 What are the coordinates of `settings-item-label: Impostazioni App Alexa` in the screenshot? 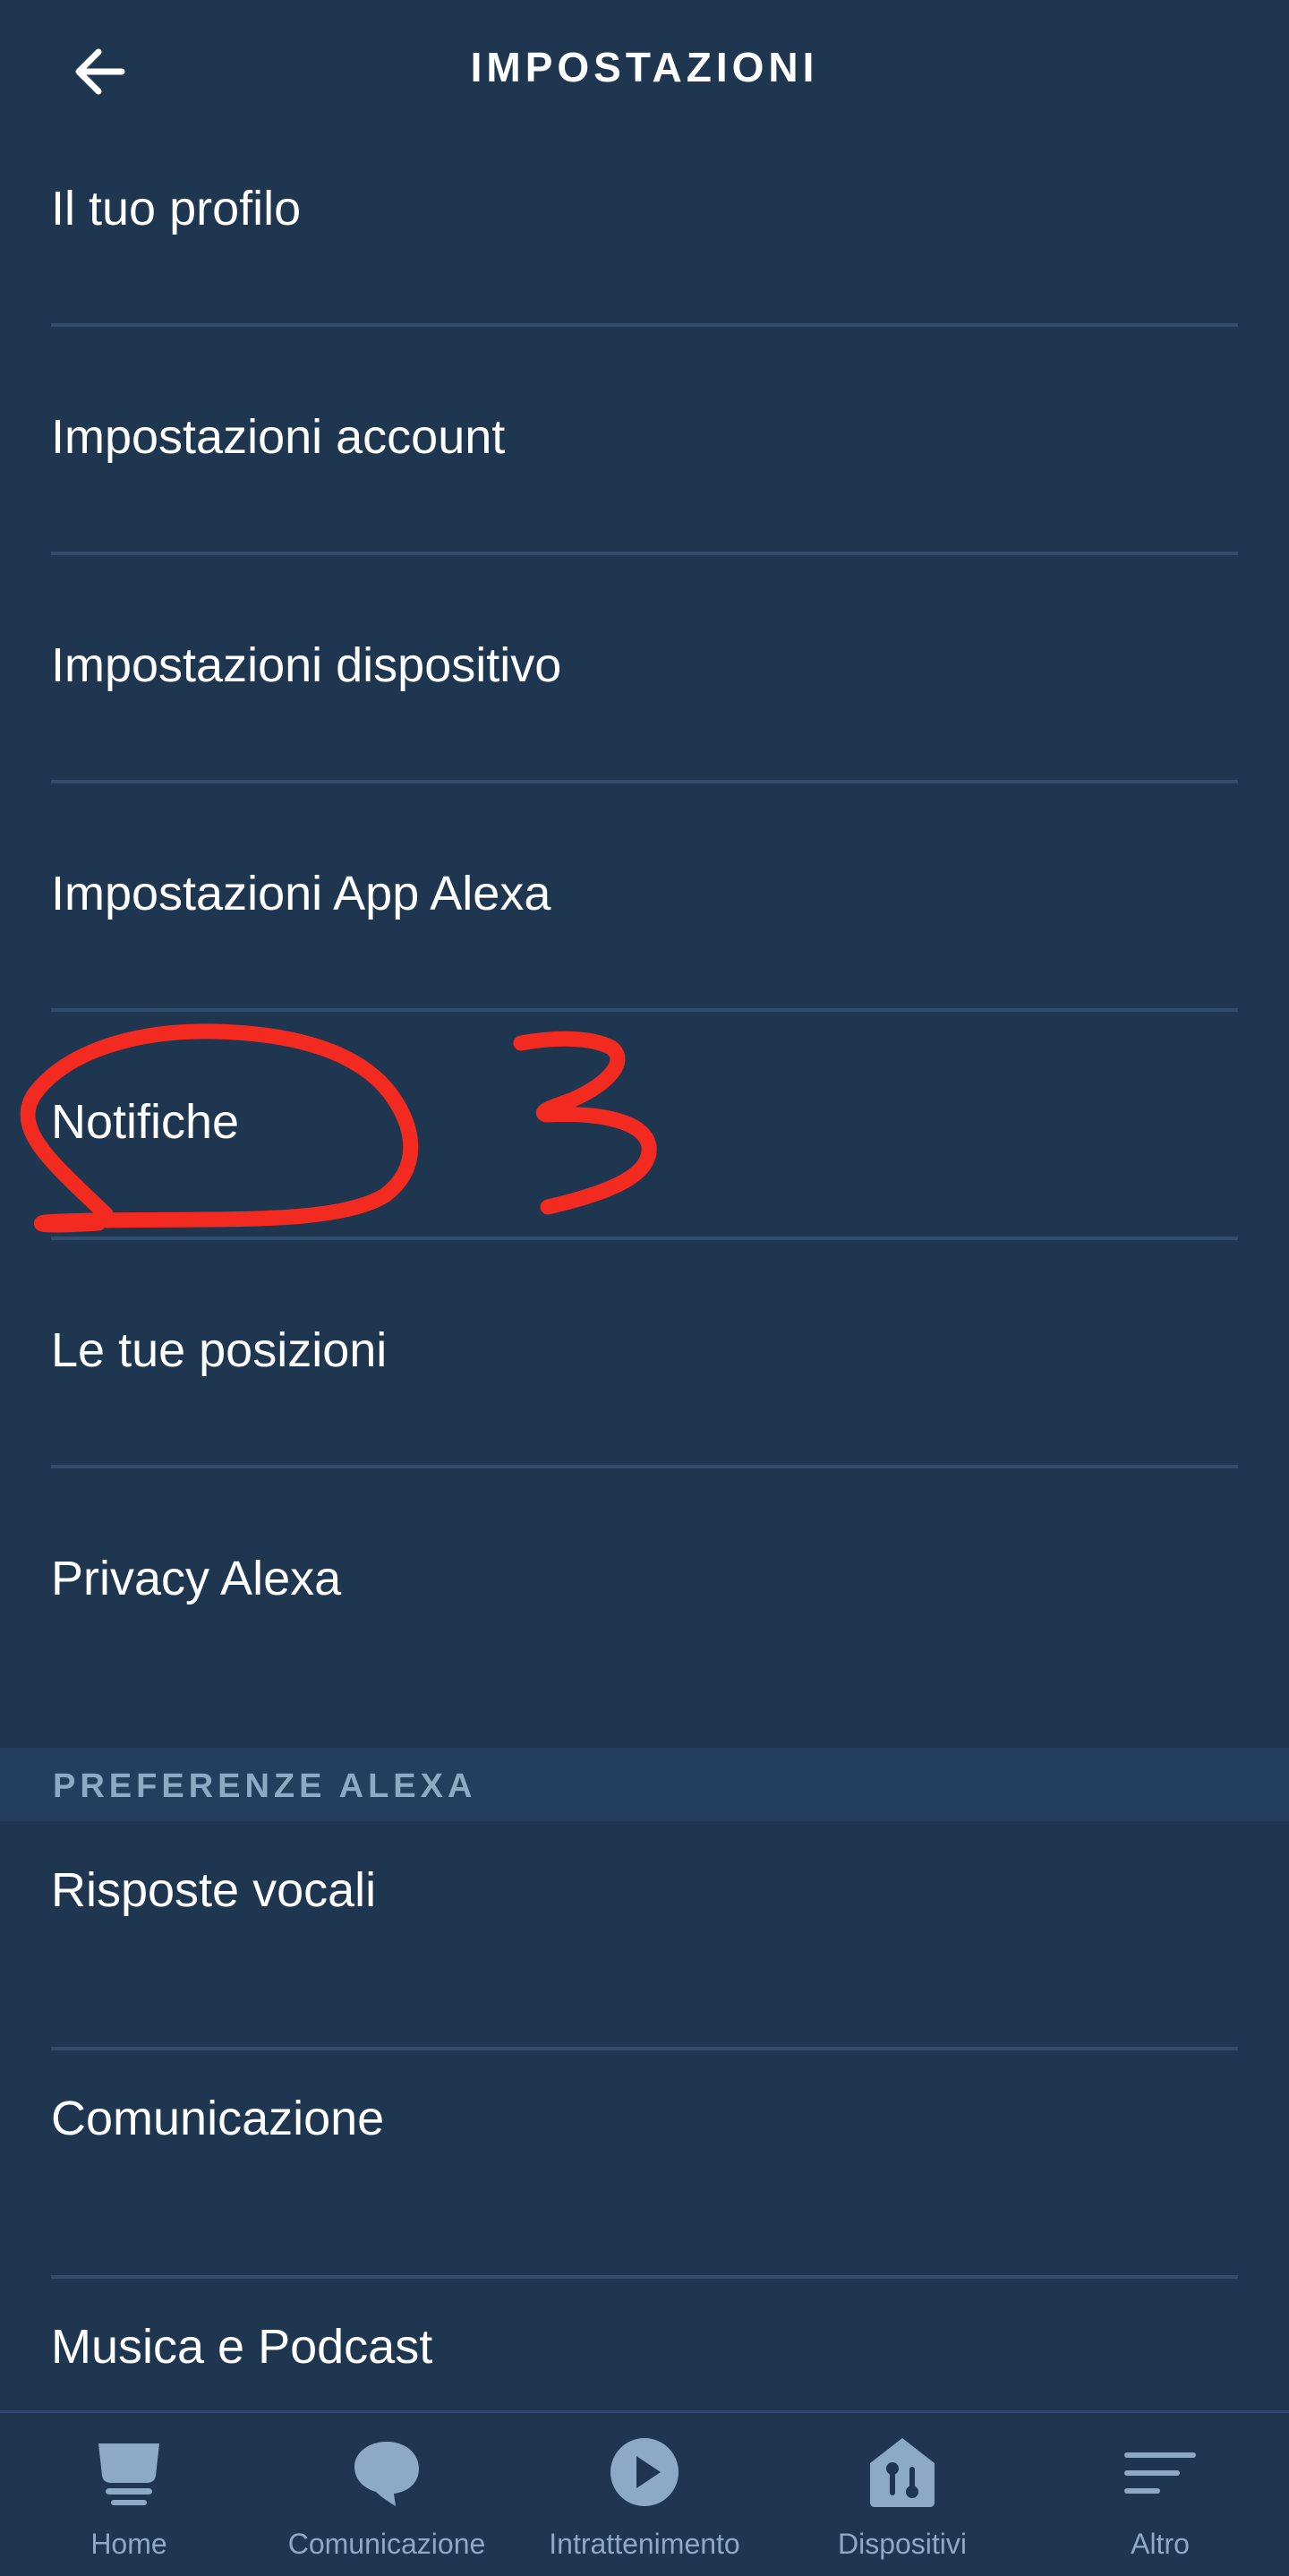 It's located at (301, 893).